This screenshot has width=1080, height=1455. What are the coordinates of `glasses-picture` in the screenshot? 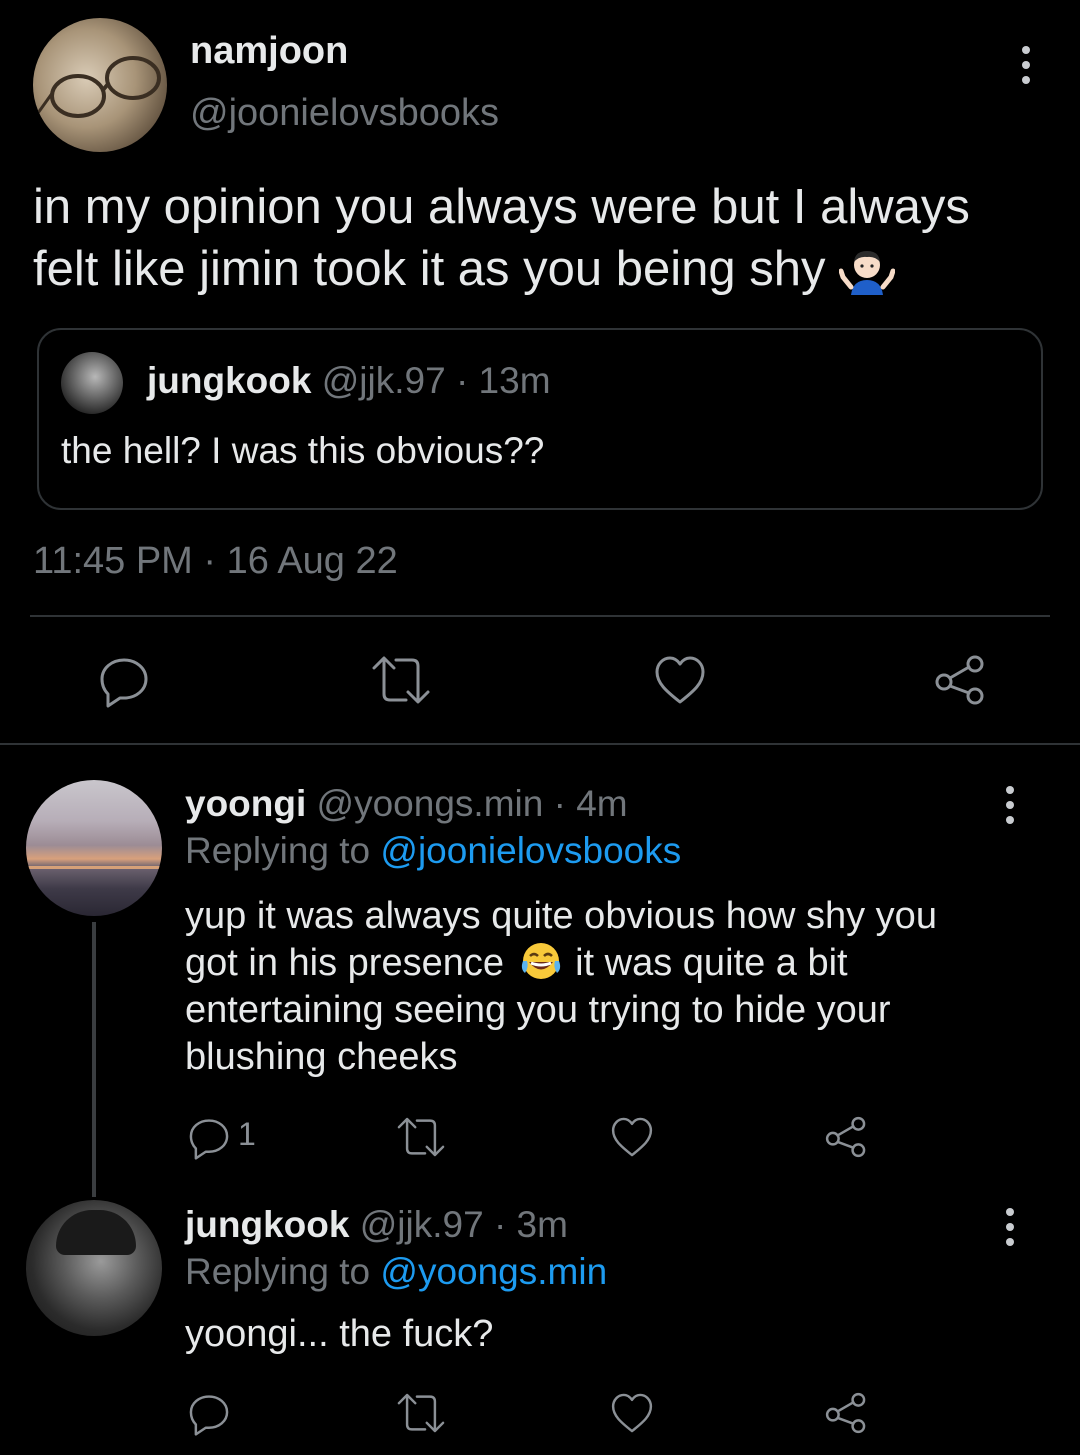 It's located at (98, 87).